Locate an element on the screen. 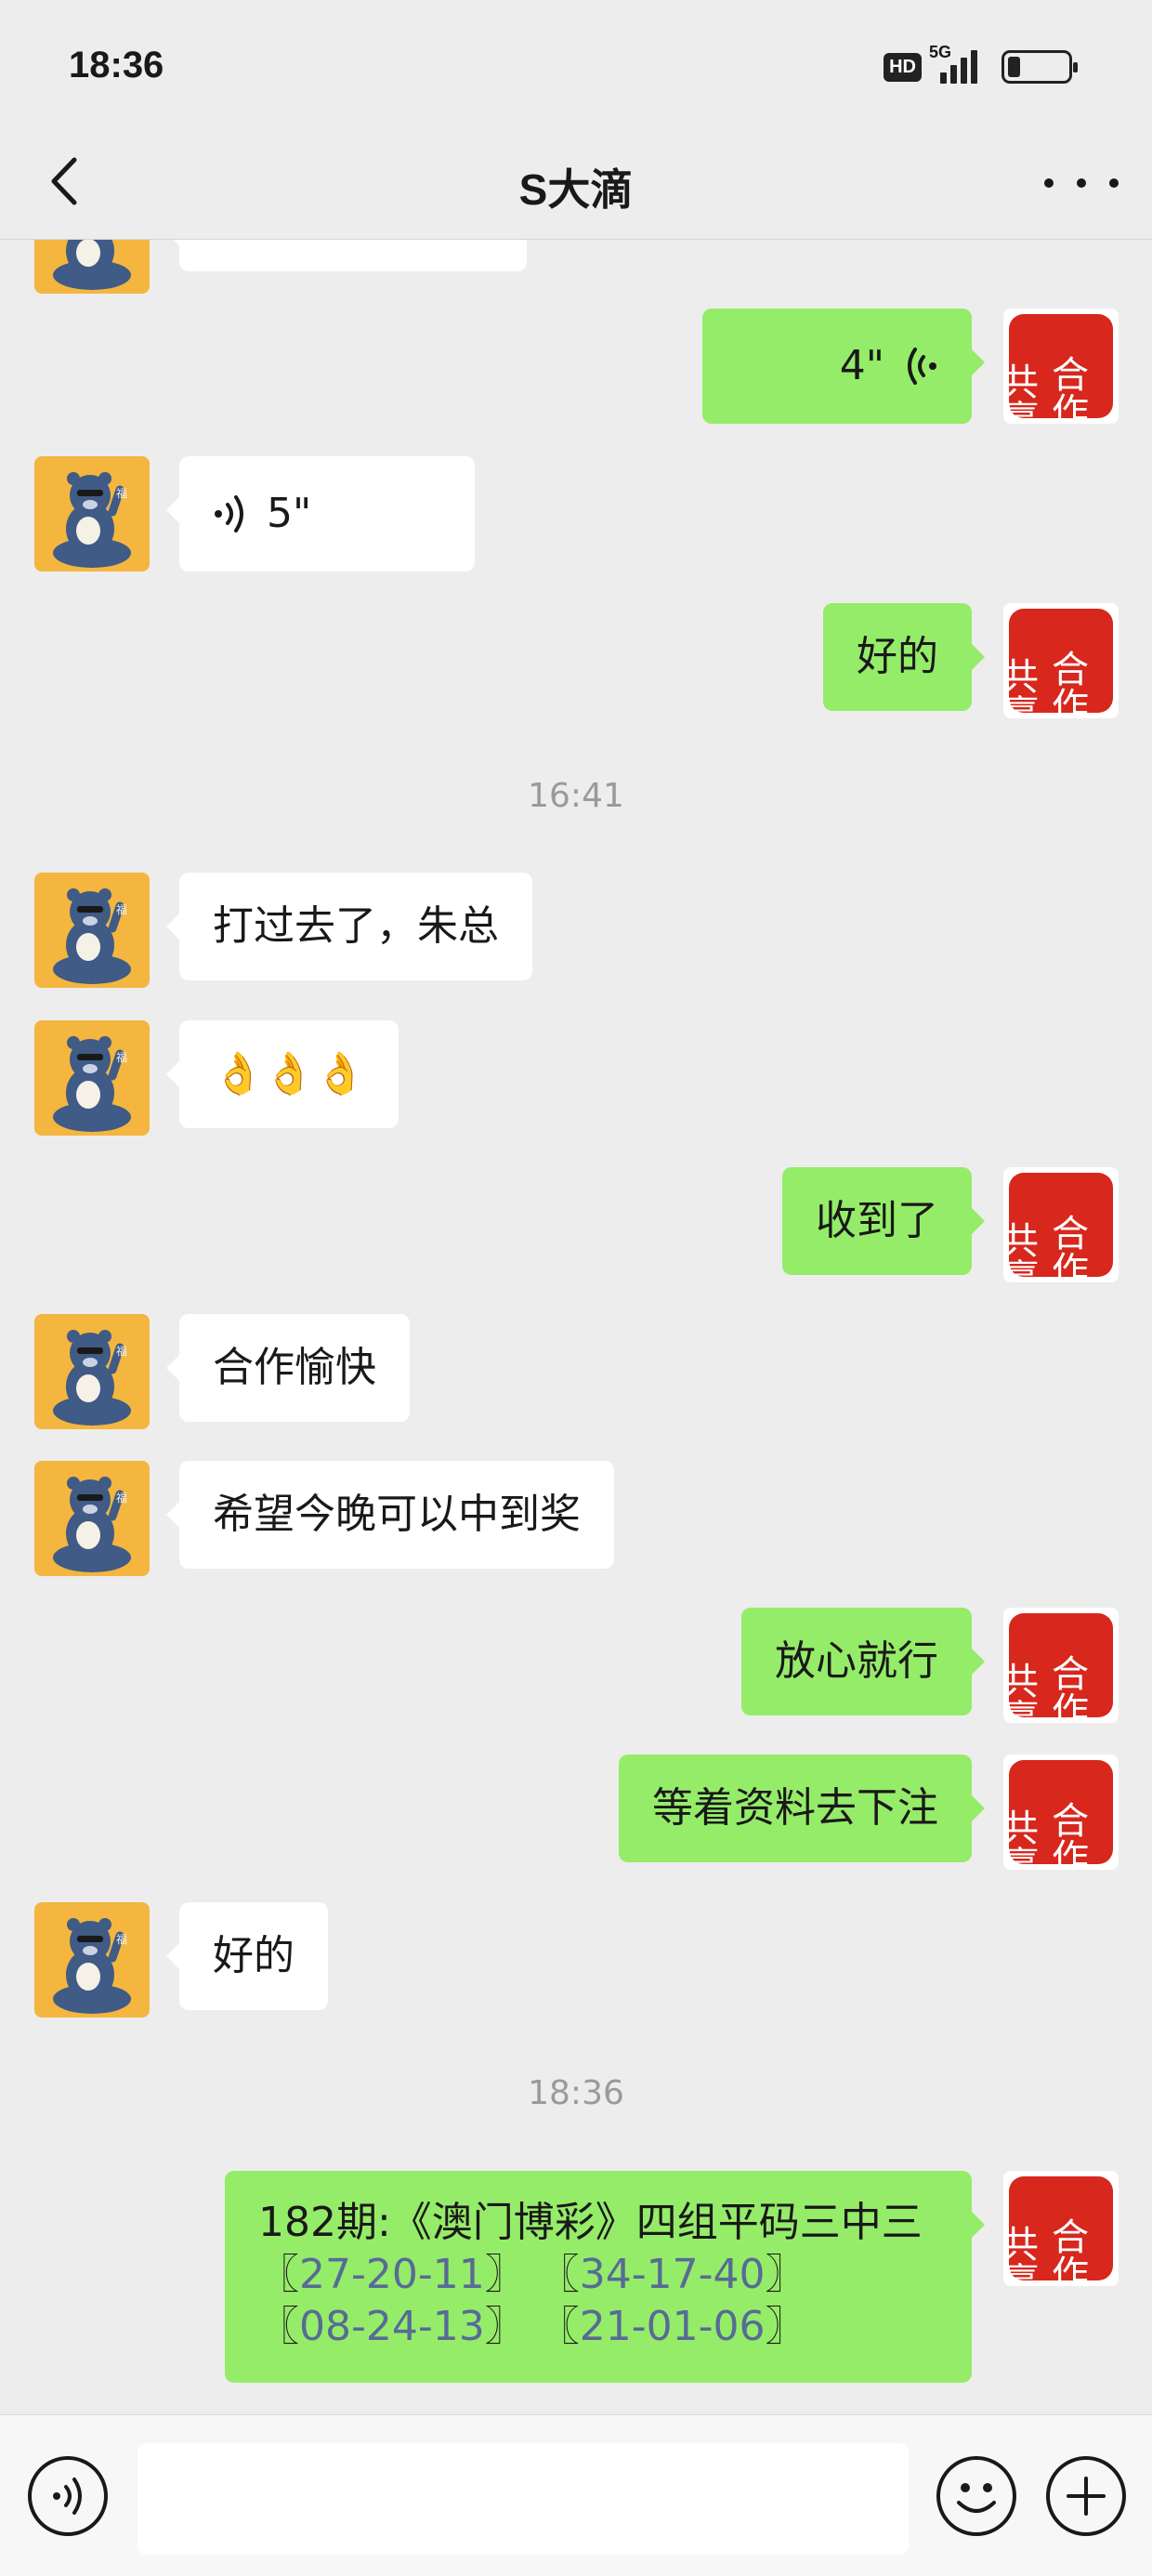 The height and width of the screenshot is (2576, 1152). message-line: 182期:《澳门博彩》四组平码三中三 is located at coordinates (590, 2222).